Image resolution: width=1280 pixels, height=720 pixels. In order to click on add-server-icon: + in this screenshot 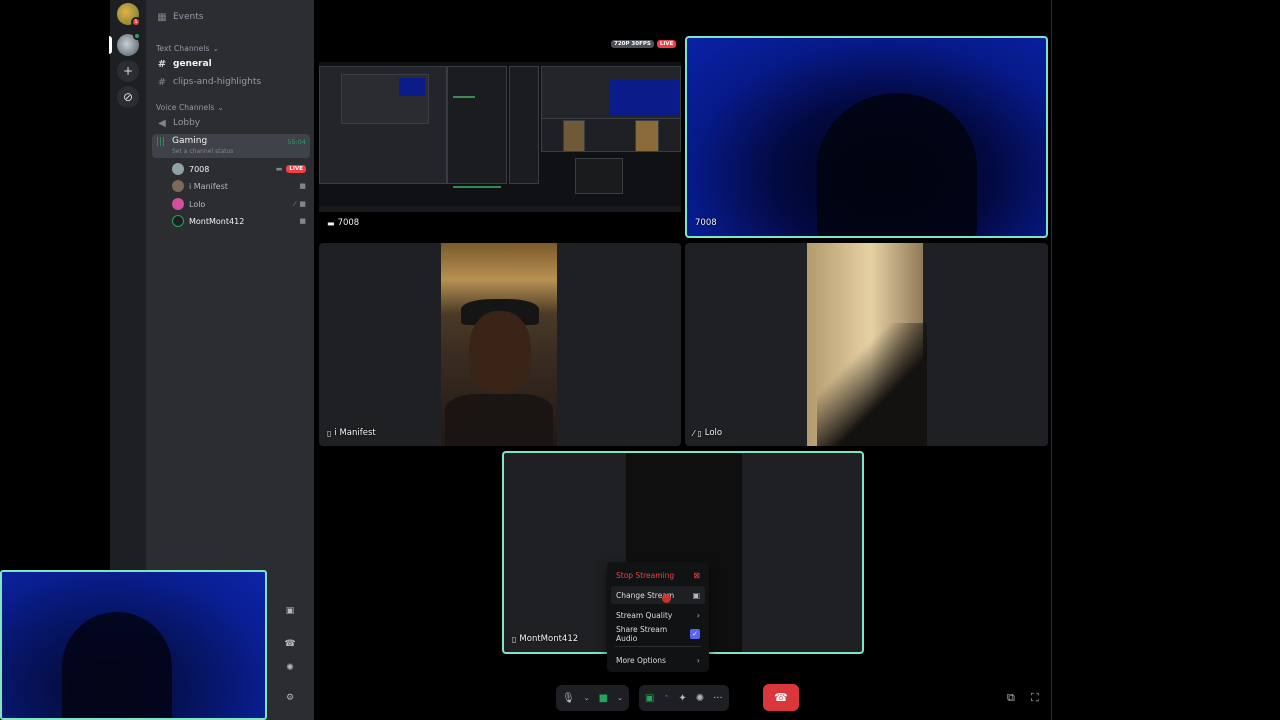, I will do `click(128, 71)`.